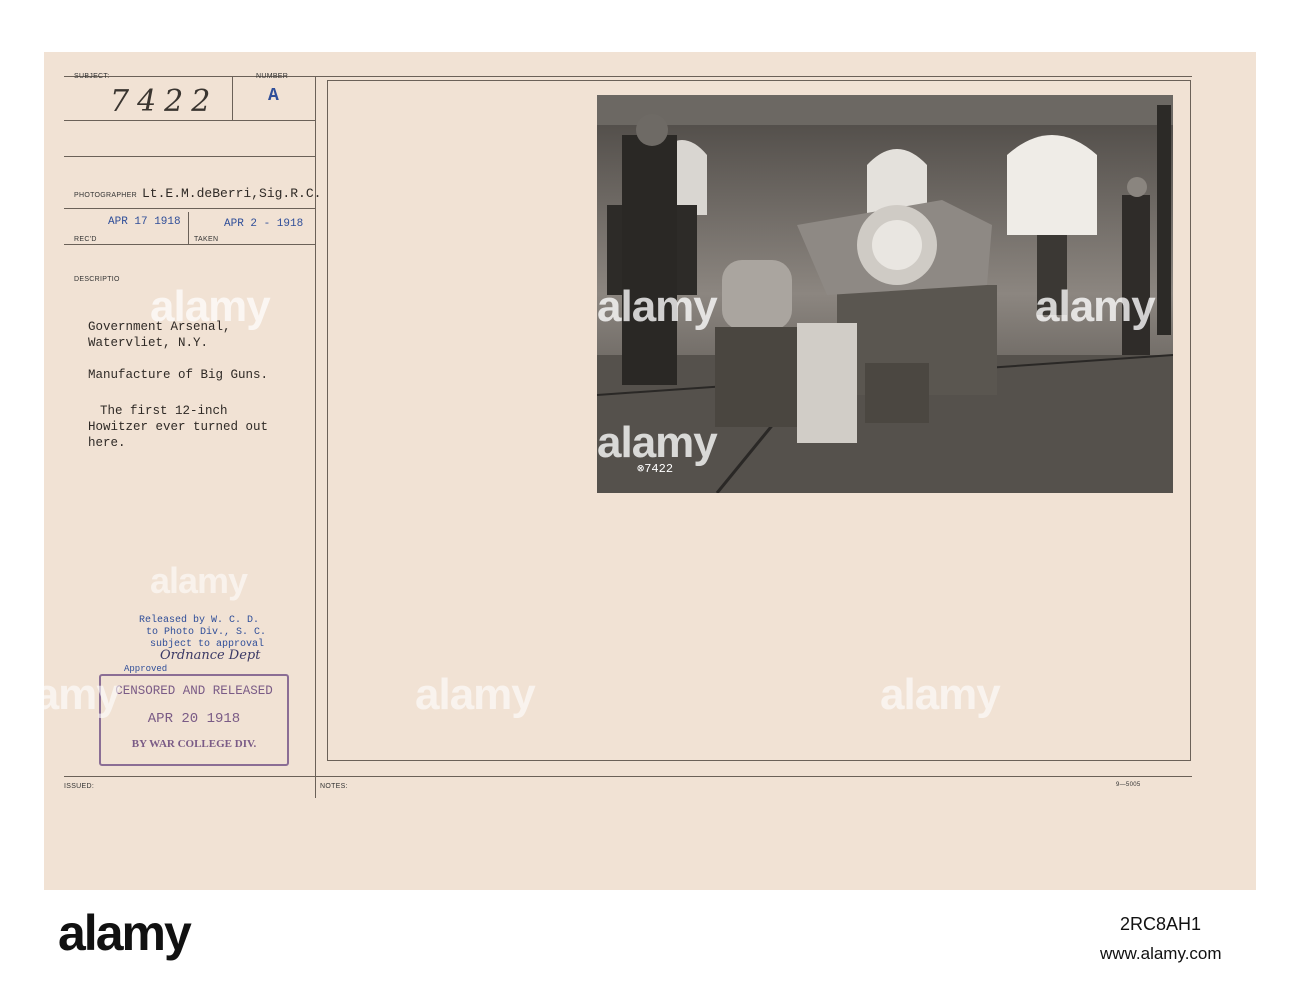 The width and height of the screenshot is (1300, 982). Describe the element at coordinates (210, 655) in the screenshot. I see `release-signature: Ordnance Dept` at that location.